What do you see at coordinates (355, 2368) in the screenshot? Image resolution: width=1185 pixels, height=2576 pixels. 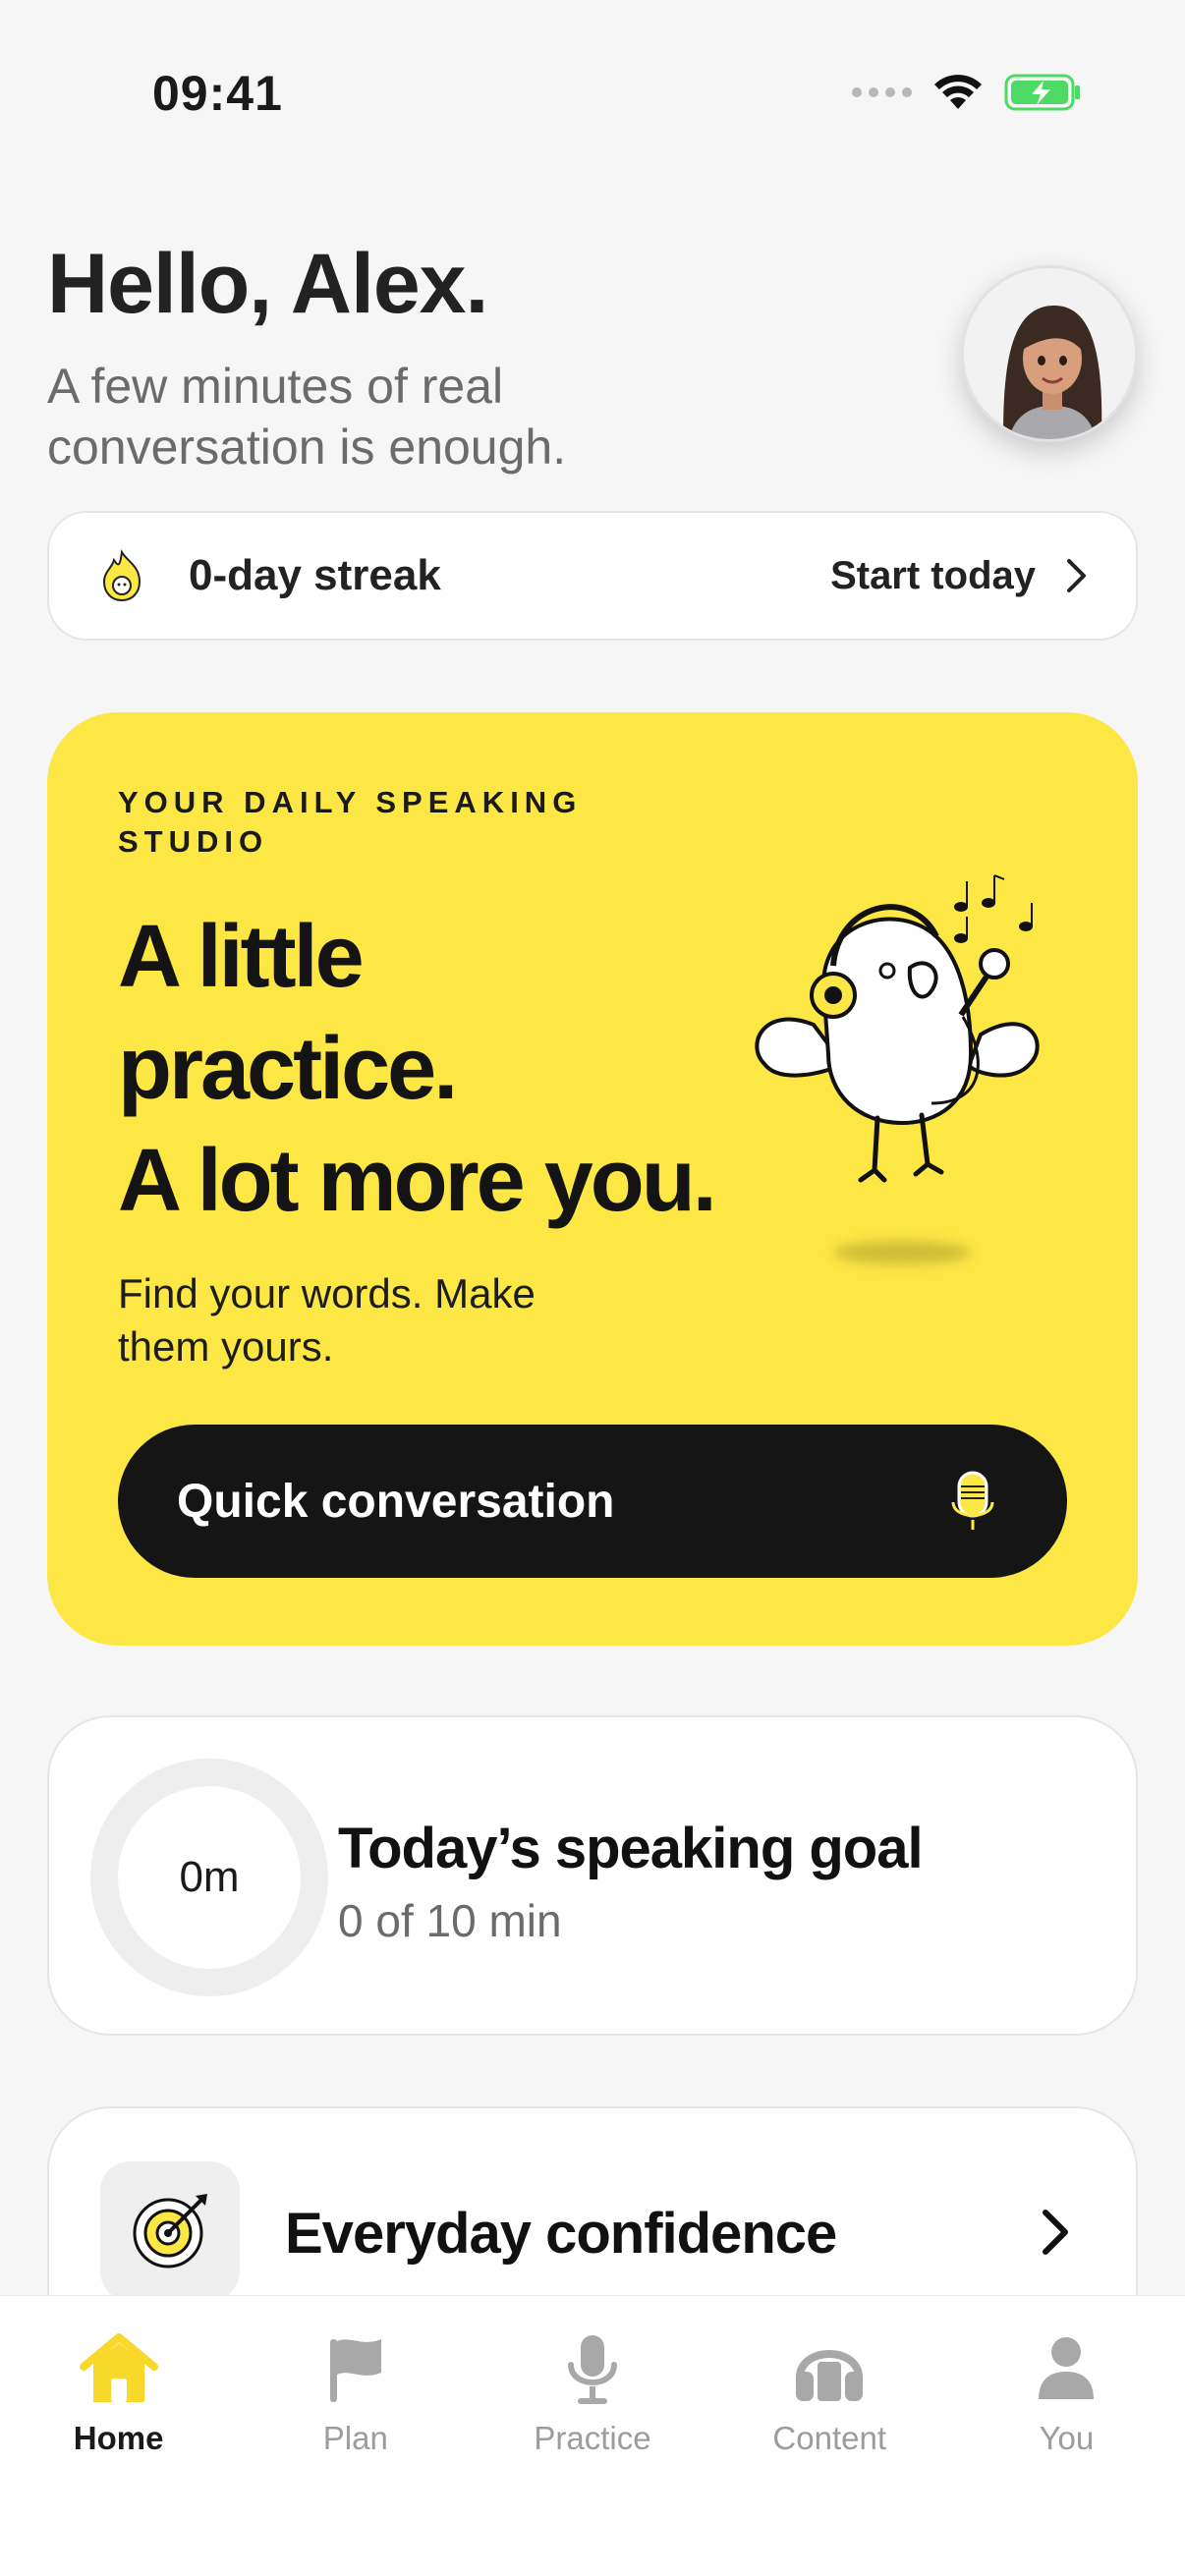 I see `flag-icon` at bounding box center [355, 2368].